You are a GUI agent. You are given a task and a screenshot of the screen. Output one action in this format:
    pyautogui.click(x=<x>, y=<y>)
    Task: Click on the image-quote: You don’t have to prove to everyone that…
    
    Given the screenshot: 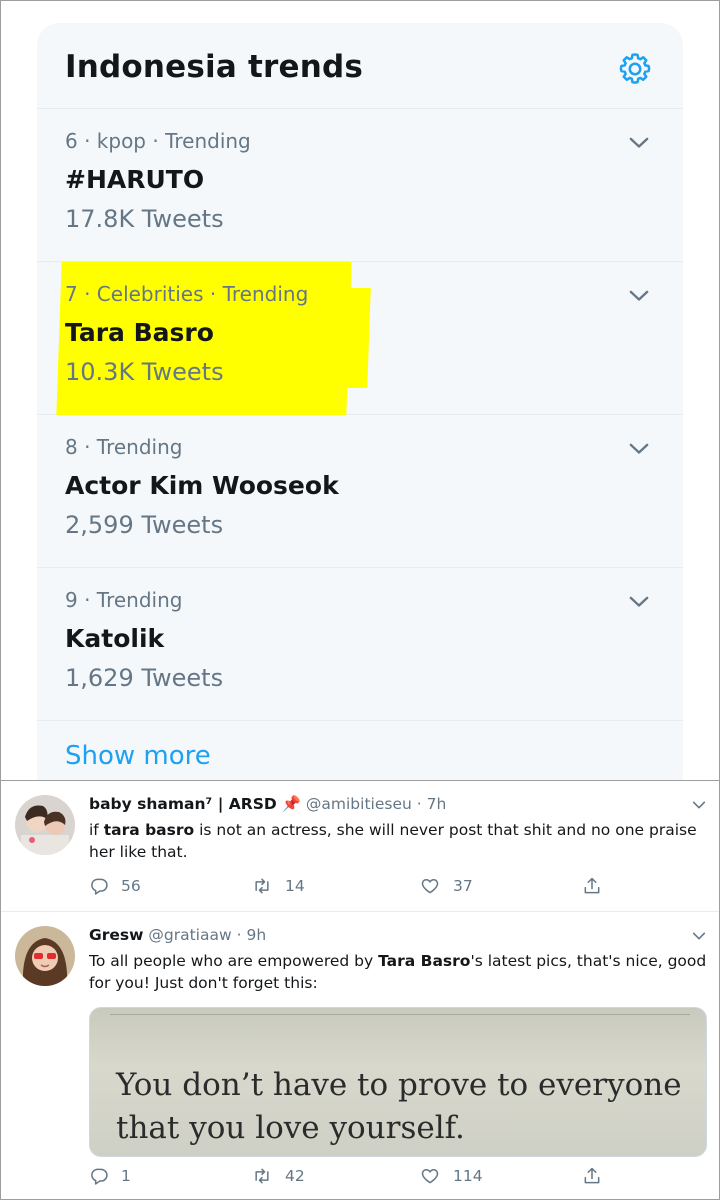 What is the action you would take?
    pyautogui.click(x=399, y=1107)
    